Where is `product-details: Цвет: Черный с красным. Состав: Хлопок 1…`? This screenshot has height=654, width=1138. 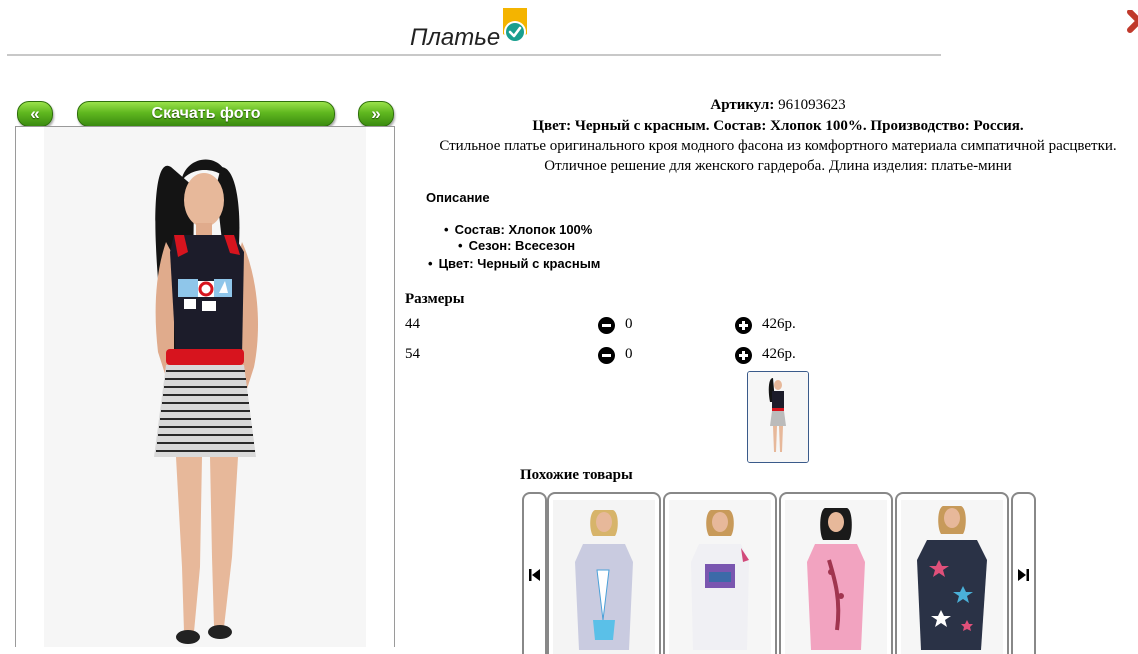
product-details: Цвет: Черный с красным. Состав: Хлопок 1… is located at coordinates (778, 126).